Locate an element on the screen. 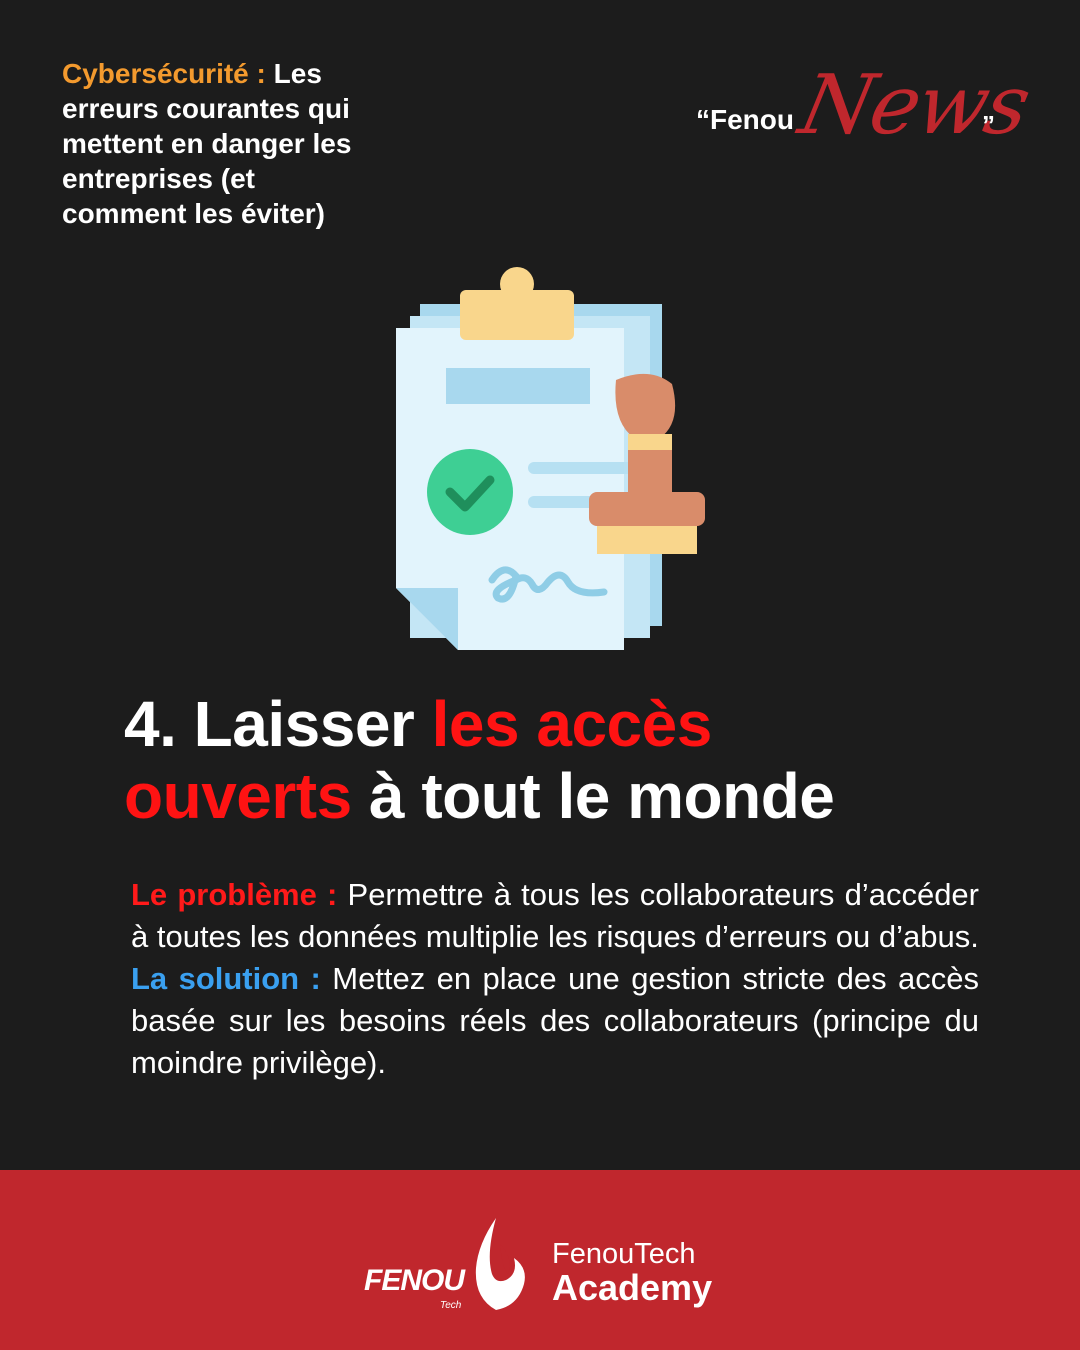 This screenshot has height=1350, width=1080. logo-tech-word: Tech is located at coordinates (451, 1305).